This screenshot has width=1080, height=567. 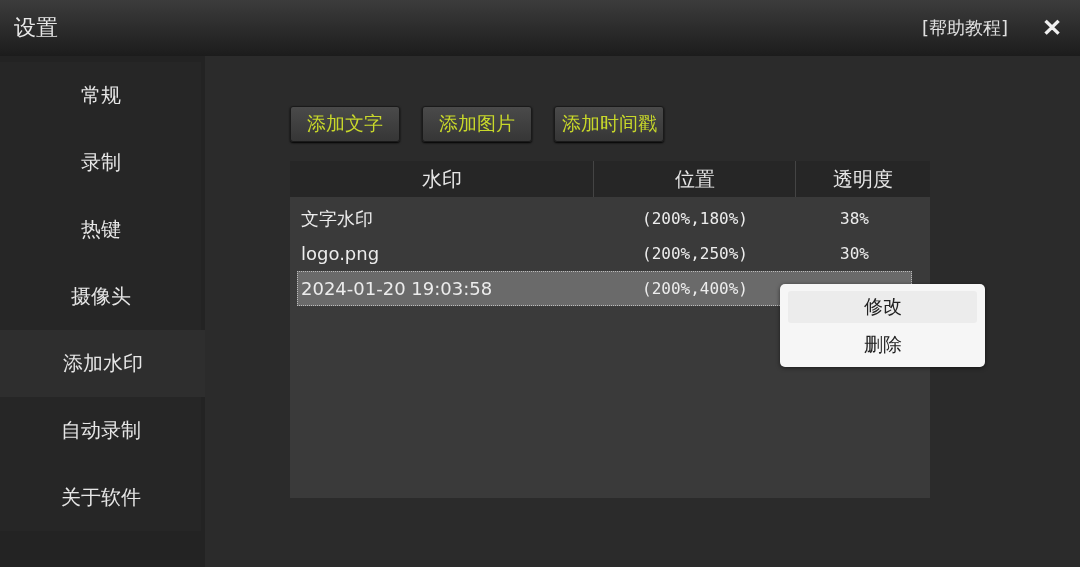 I want to click on table-row: logo.png (200%,250%) 30%, so click(x=604, y=253).